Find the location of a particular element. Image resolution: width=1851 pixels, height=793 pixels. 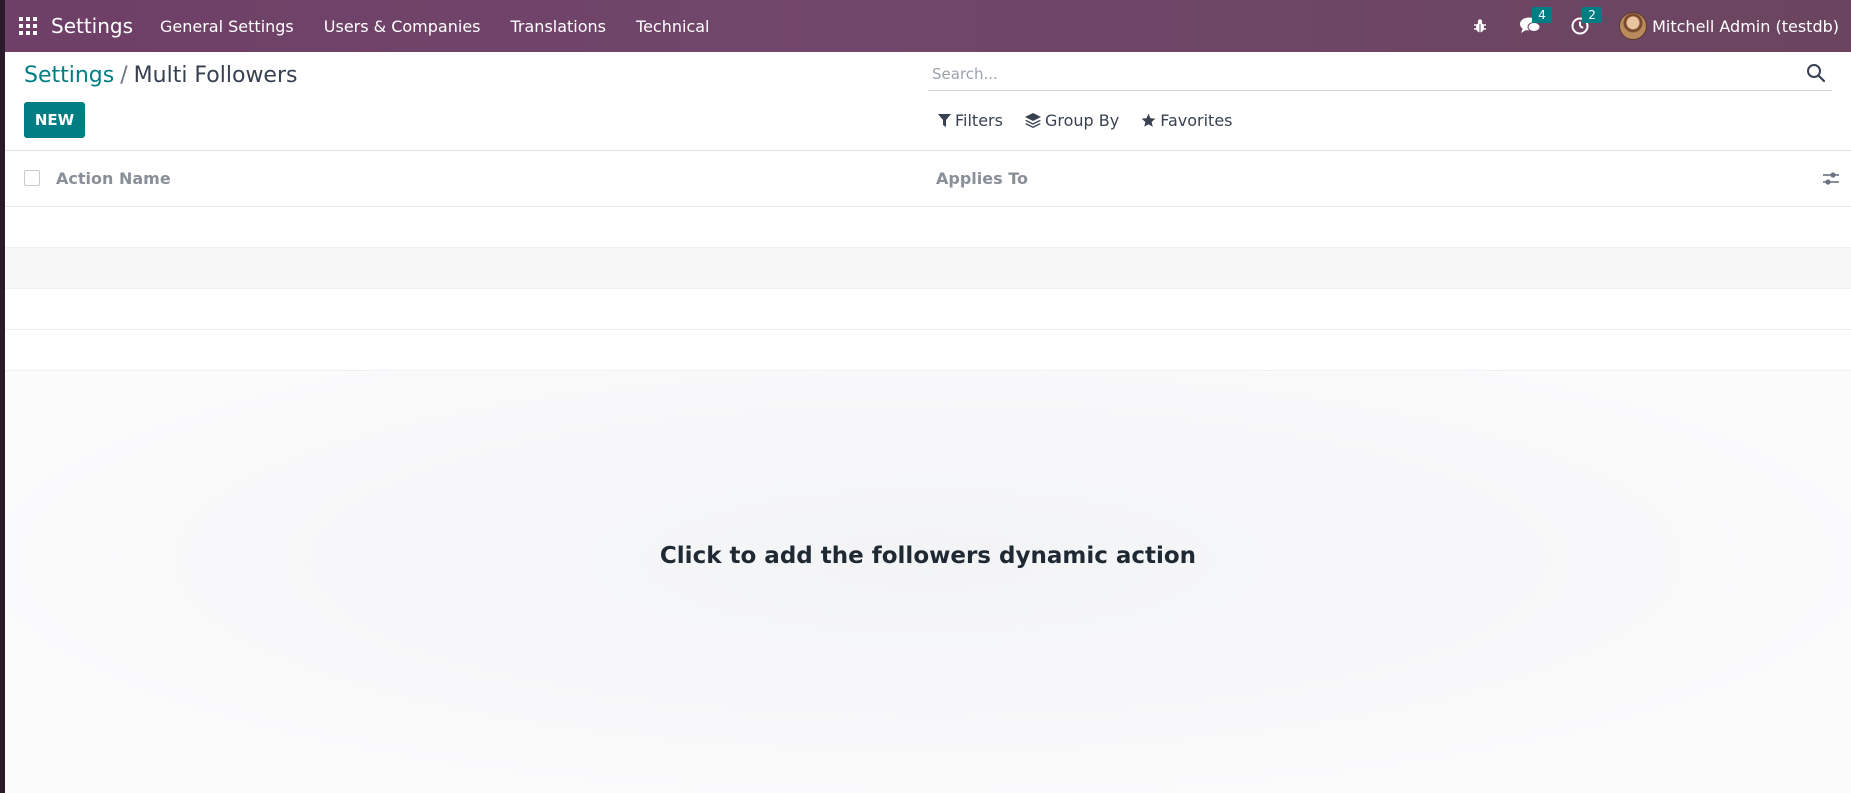

chat-icon: 4 is located at coordinates (1536, 22).